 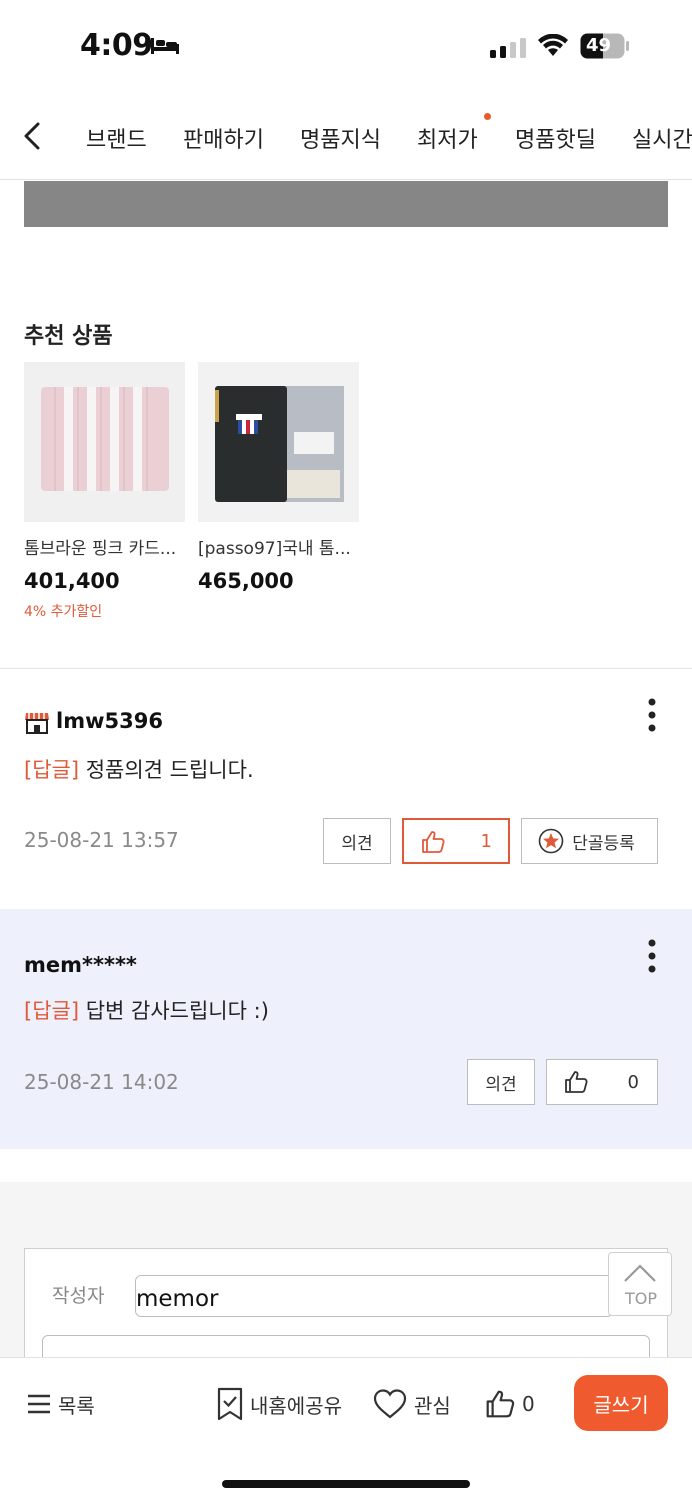 What do you see at coordinates (447, 138) in the screenshot?
I see `tab-lowest-price: 최저가` at bounding box center [447, 138].